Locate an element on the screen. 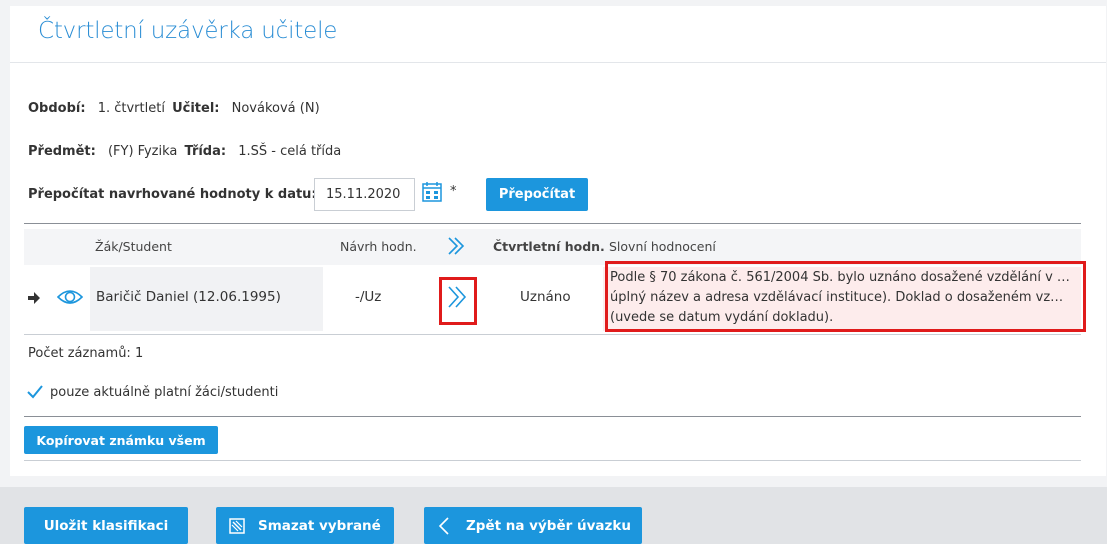 This screenshot has height=544, width=1107. back-label: Zpět na výběr úvazku is located at coordinates (548, 525).